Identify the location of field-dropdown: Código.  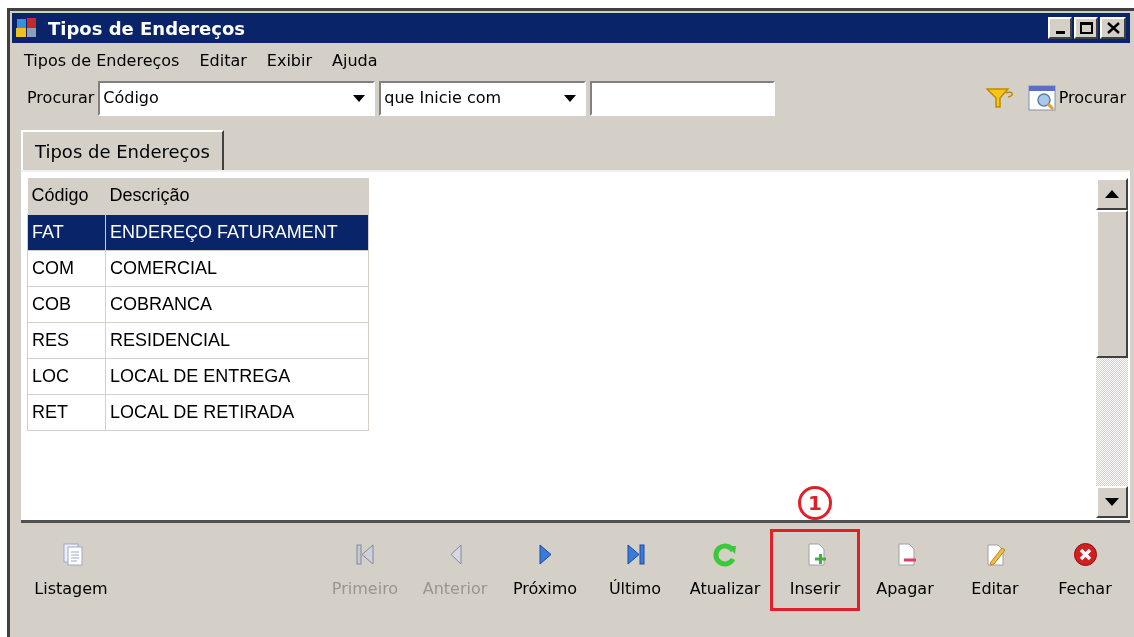
(237, 98).